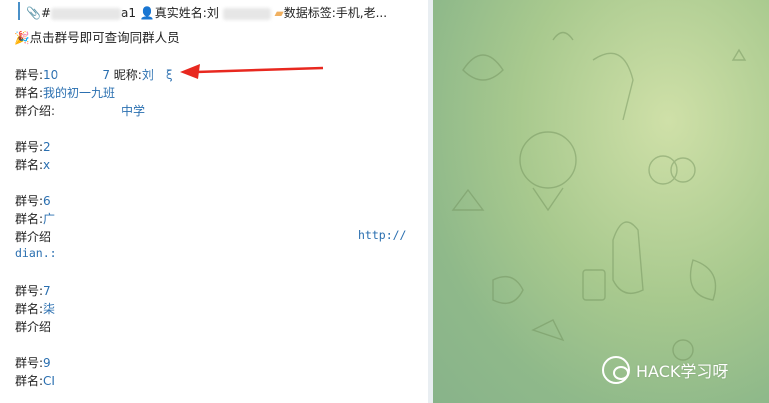 The width and height of the screenshot is (769, 403). I want to click on group-name-line: 群名:我的初一九班, so click(65, 92).